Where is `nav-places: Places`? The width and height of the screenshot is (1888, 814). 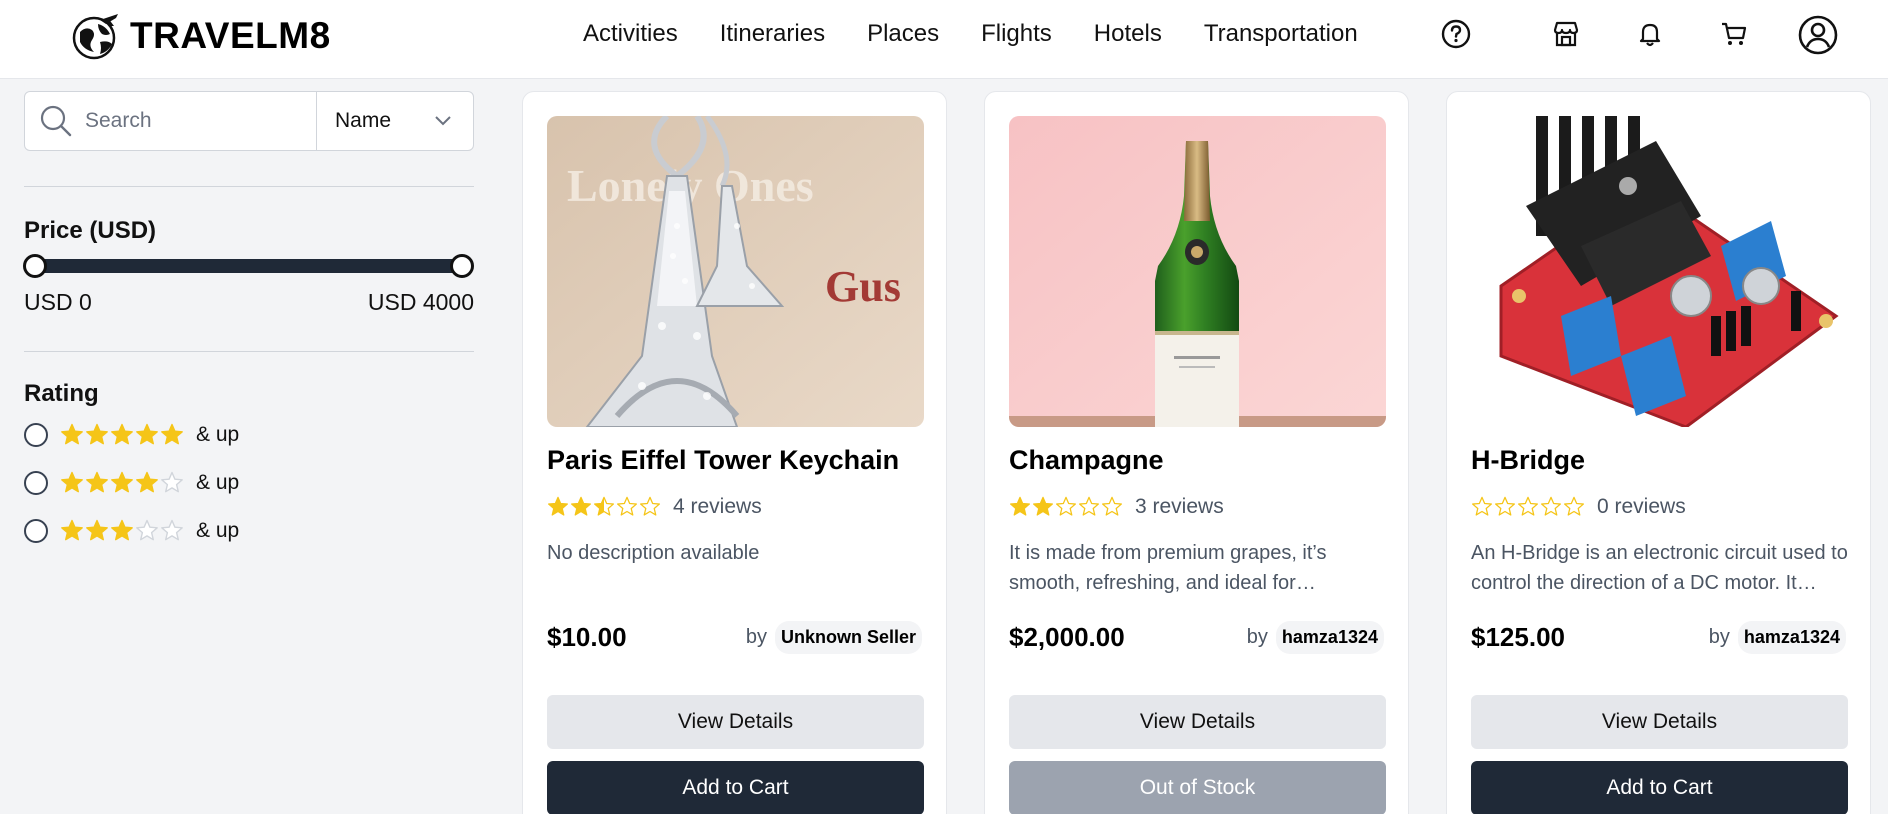 nav-places: Places is located at coordinates (903, 34).